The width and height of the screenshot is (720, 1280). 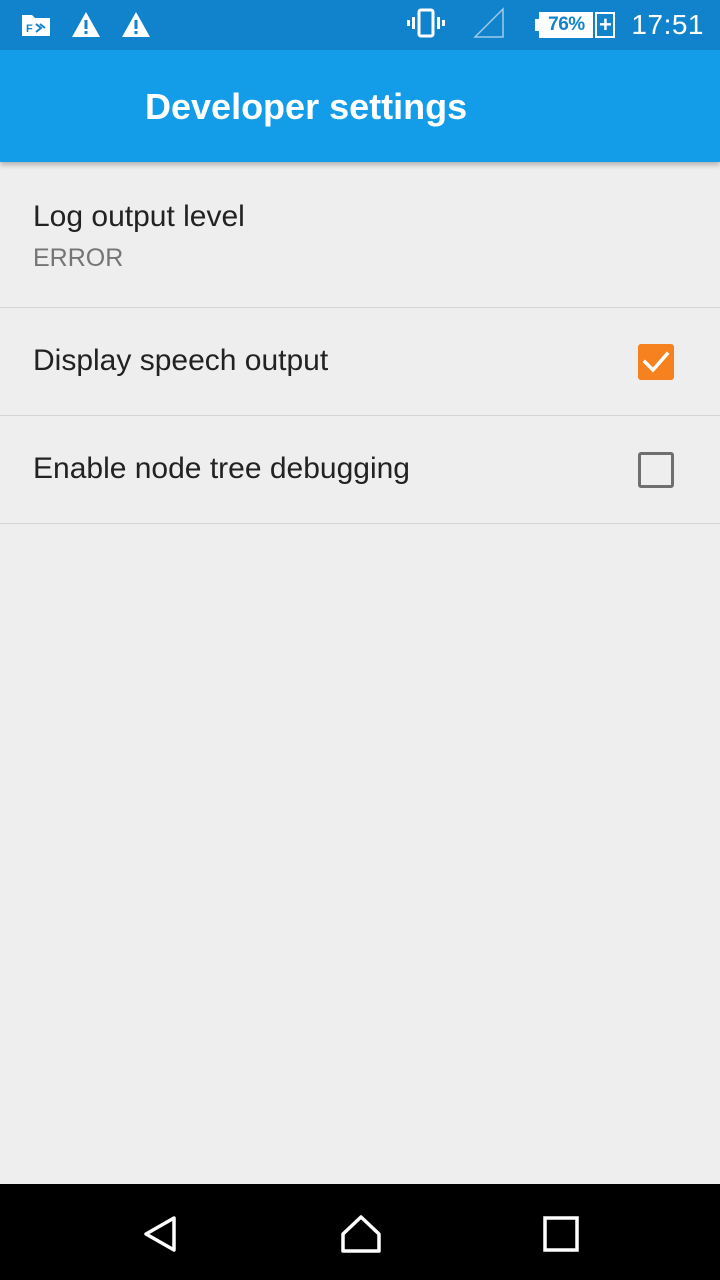 What do you see at coordinates (360, 235) in the screenshot?
I see `pref-log-output-level: Log output level ERROR` at bounding box center [360, 235].